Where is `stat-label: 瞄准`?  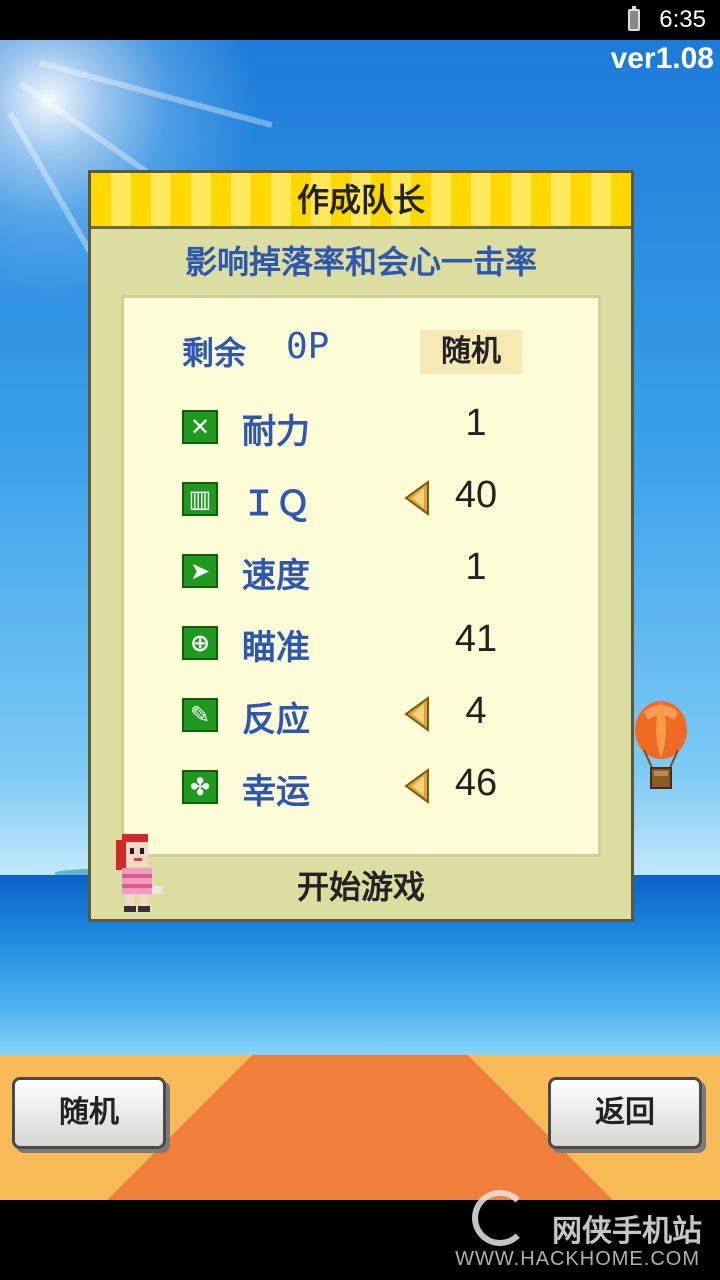
stat-label: 瞄准 is located at coordinates (276, 648).